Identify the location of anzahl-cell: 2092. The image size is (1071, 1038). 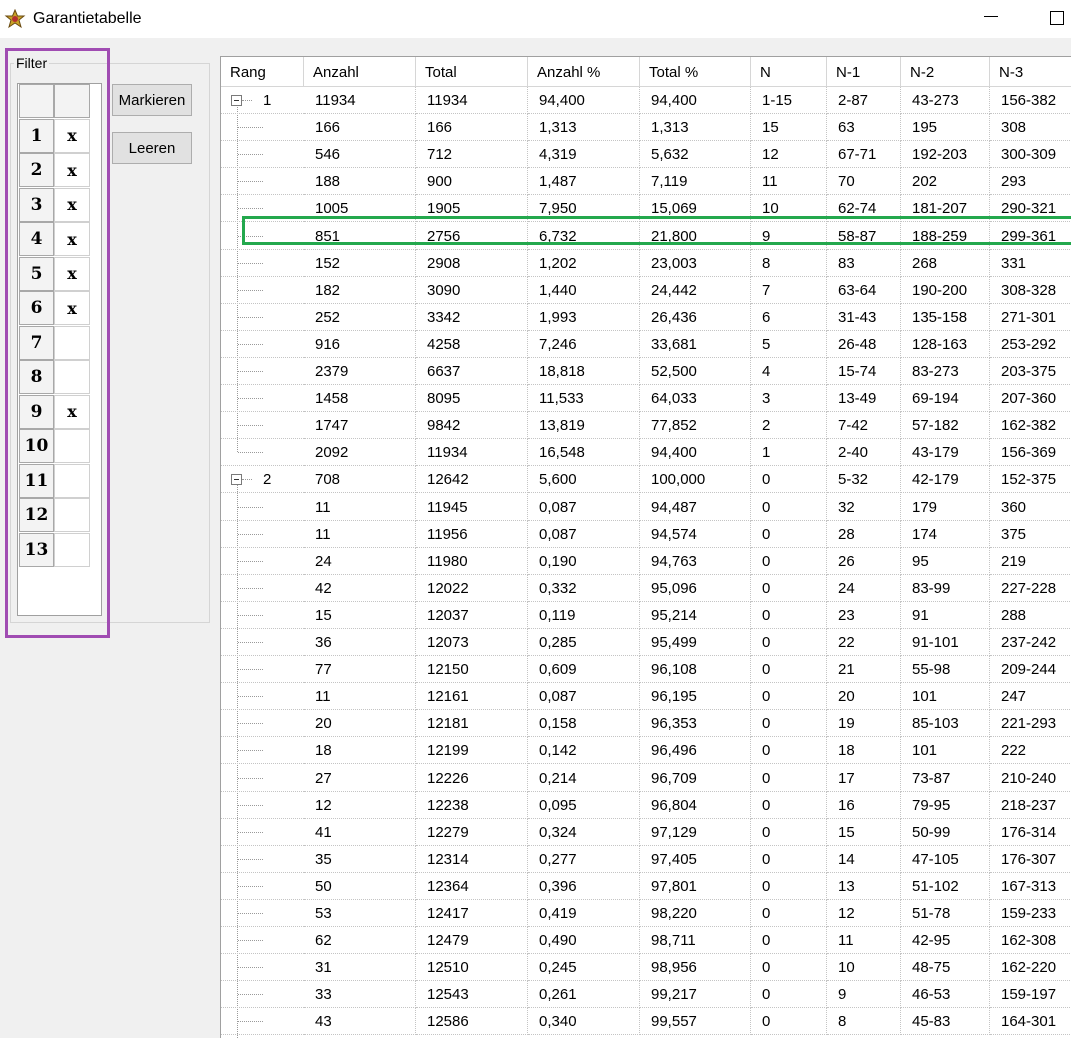
(360, 453).